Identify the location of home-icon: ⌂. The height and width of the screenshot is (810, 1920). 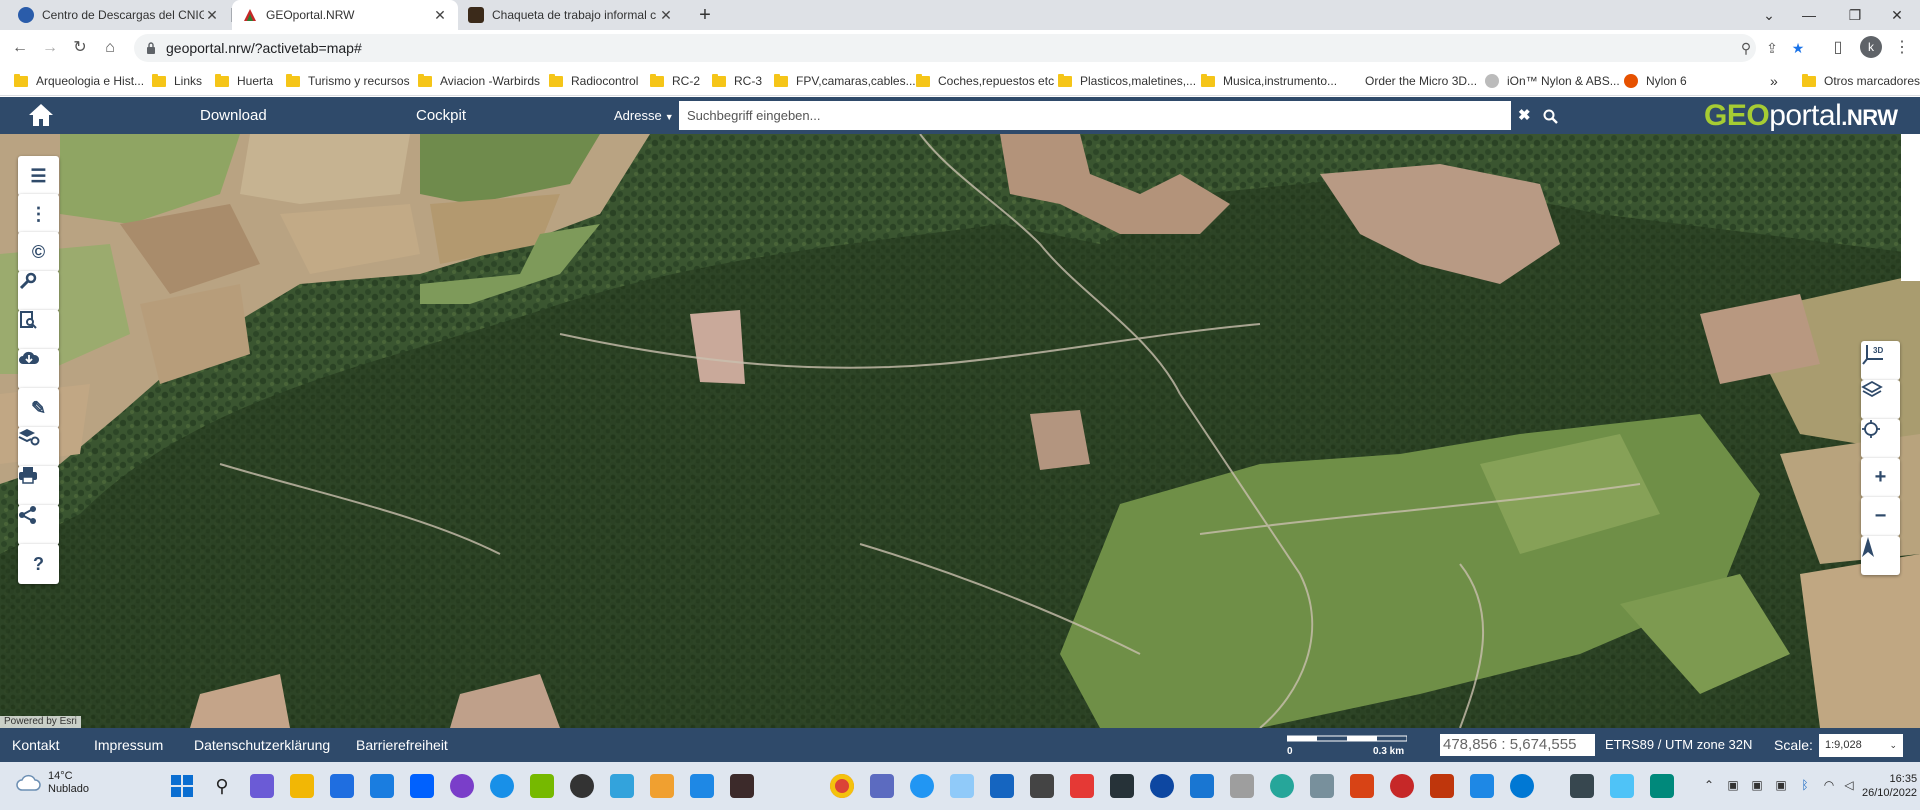
(110, 48).